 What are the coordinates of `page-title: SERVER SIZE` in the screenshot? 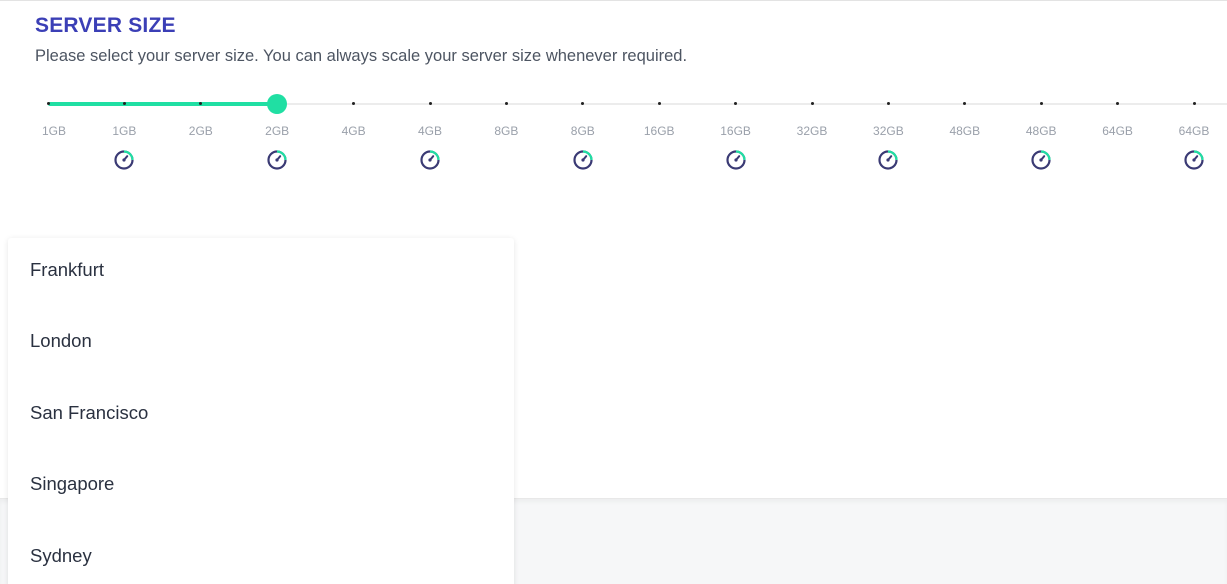 It's located at (105, 25).